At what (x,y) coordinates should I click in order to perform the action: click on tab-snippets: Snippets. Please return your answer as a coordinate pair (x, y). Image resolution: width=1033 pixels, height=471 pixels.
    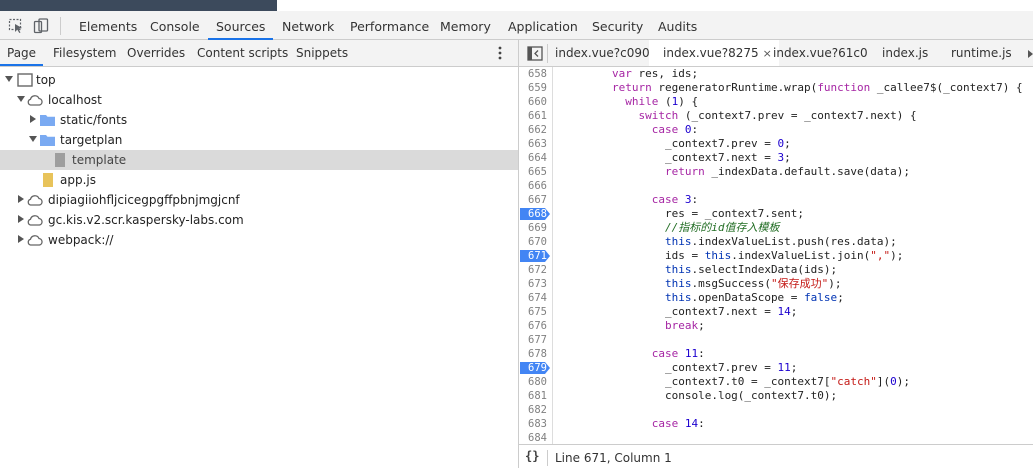
    Looking at the image, I should click on (322, 53).